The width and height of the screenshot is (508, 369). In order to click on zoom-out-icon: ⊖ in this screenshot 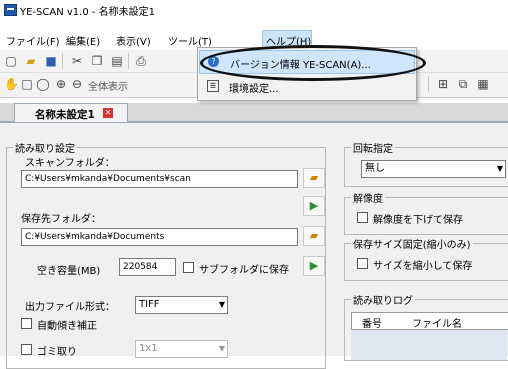, I will do `click(77, 84)`.